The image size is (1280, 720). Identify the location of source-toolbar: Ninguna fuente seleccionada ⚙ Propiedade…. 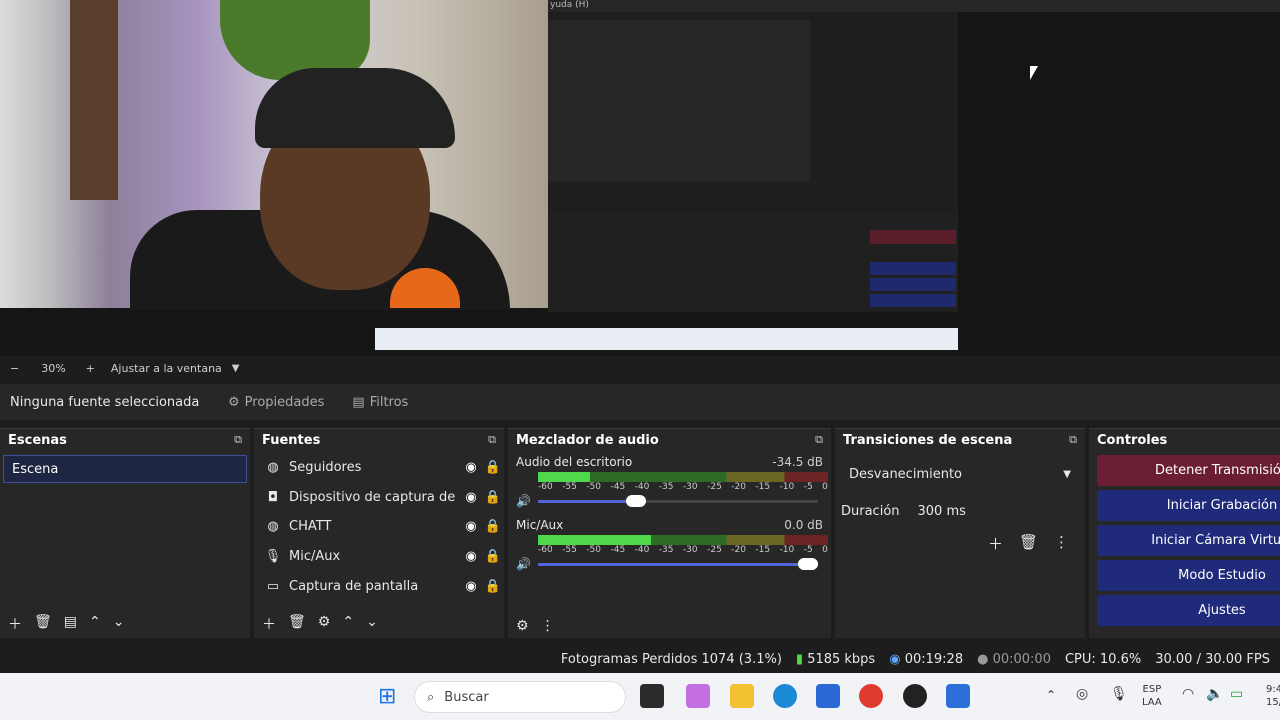
(640, 402).